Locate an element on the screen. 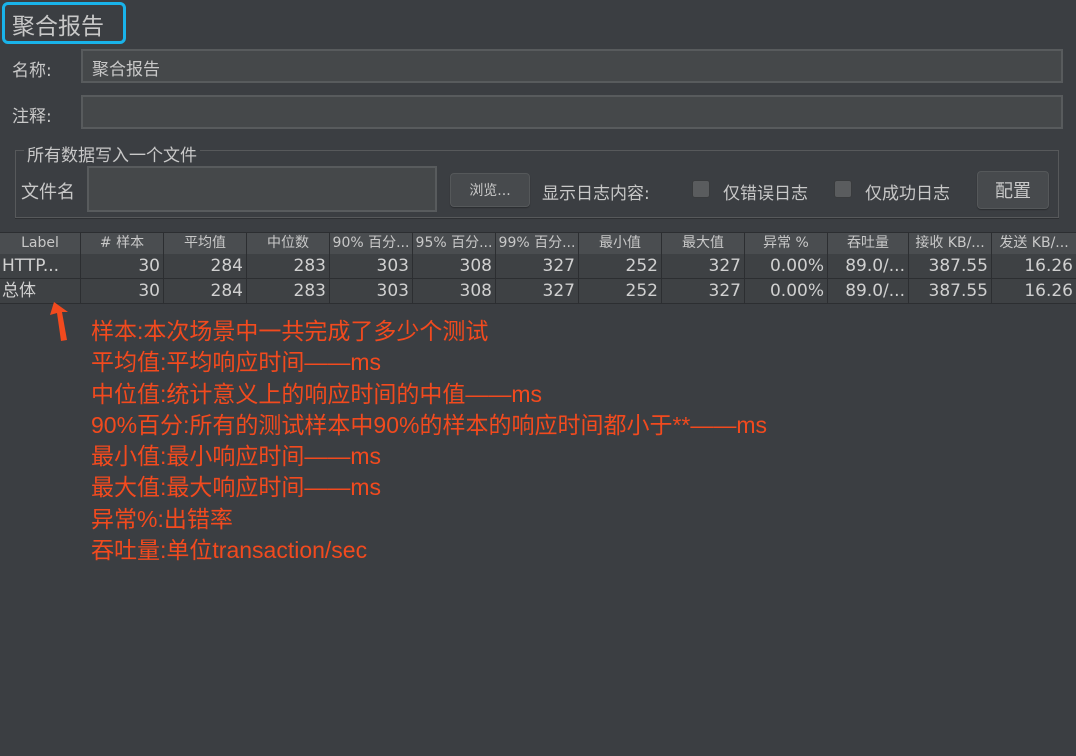 Image resolution: width=1076 pixels, height=756 pixels. filename-input is located at coordinates (262, 189).